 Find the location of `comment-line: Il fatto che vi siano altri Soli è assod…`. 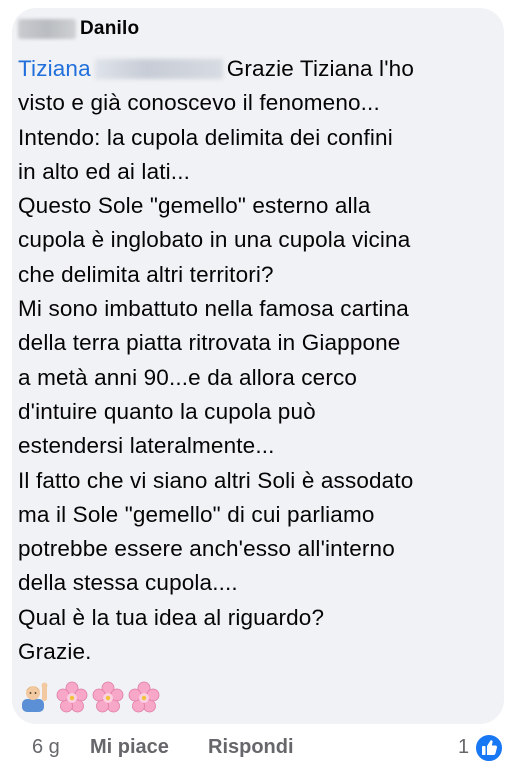

comment-line: Il fatto che vi siano altri Soli è assod… is located at coordinates (216, 480).